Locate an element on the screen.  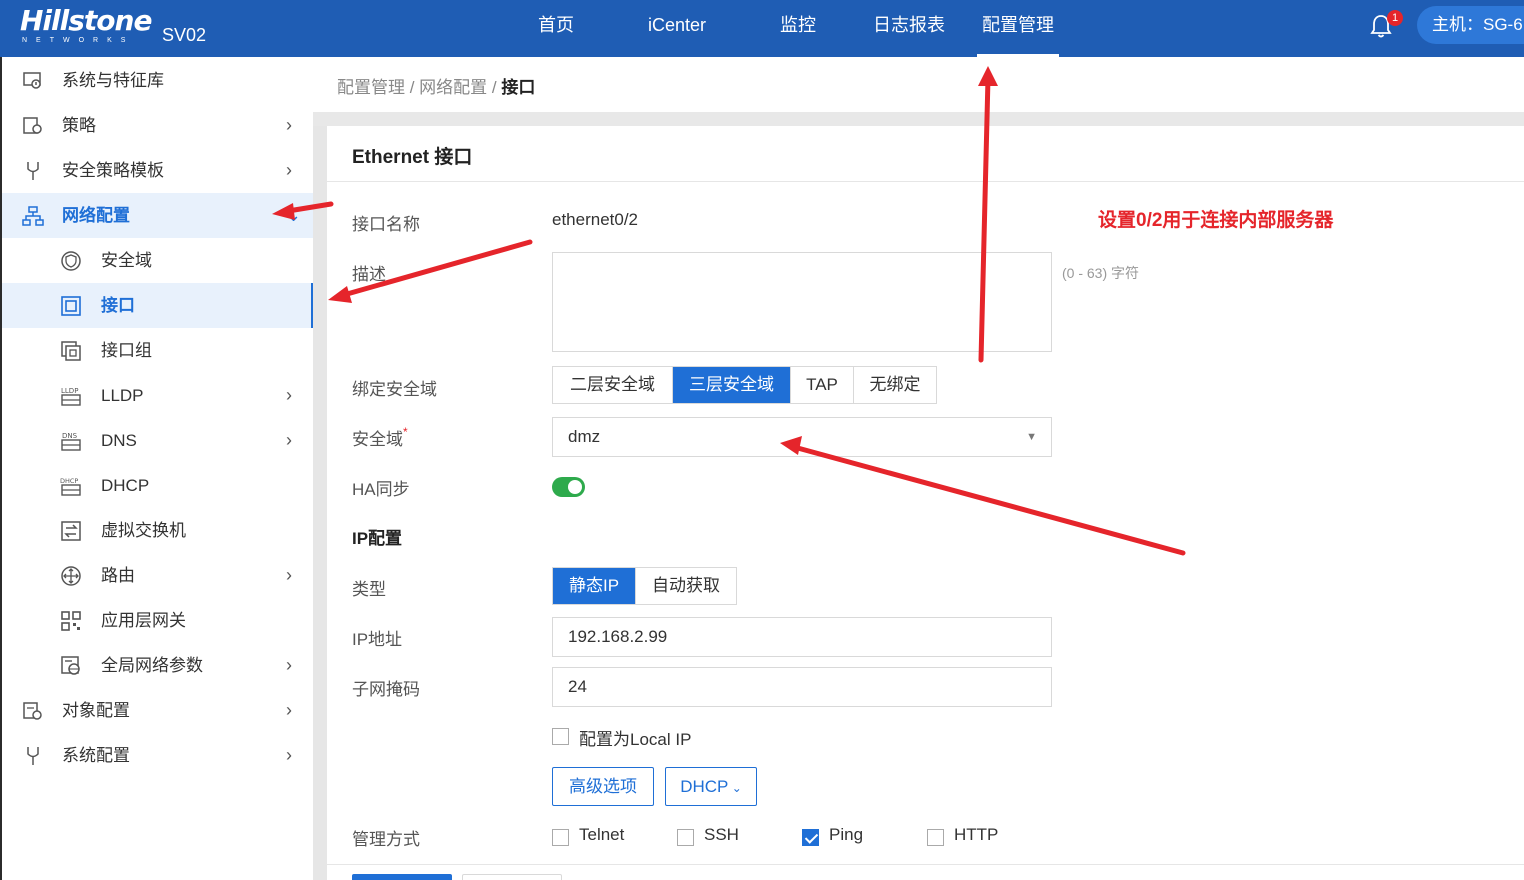
sidebar-item-label: 系统与特征库 is located at coordinates (113, 80).